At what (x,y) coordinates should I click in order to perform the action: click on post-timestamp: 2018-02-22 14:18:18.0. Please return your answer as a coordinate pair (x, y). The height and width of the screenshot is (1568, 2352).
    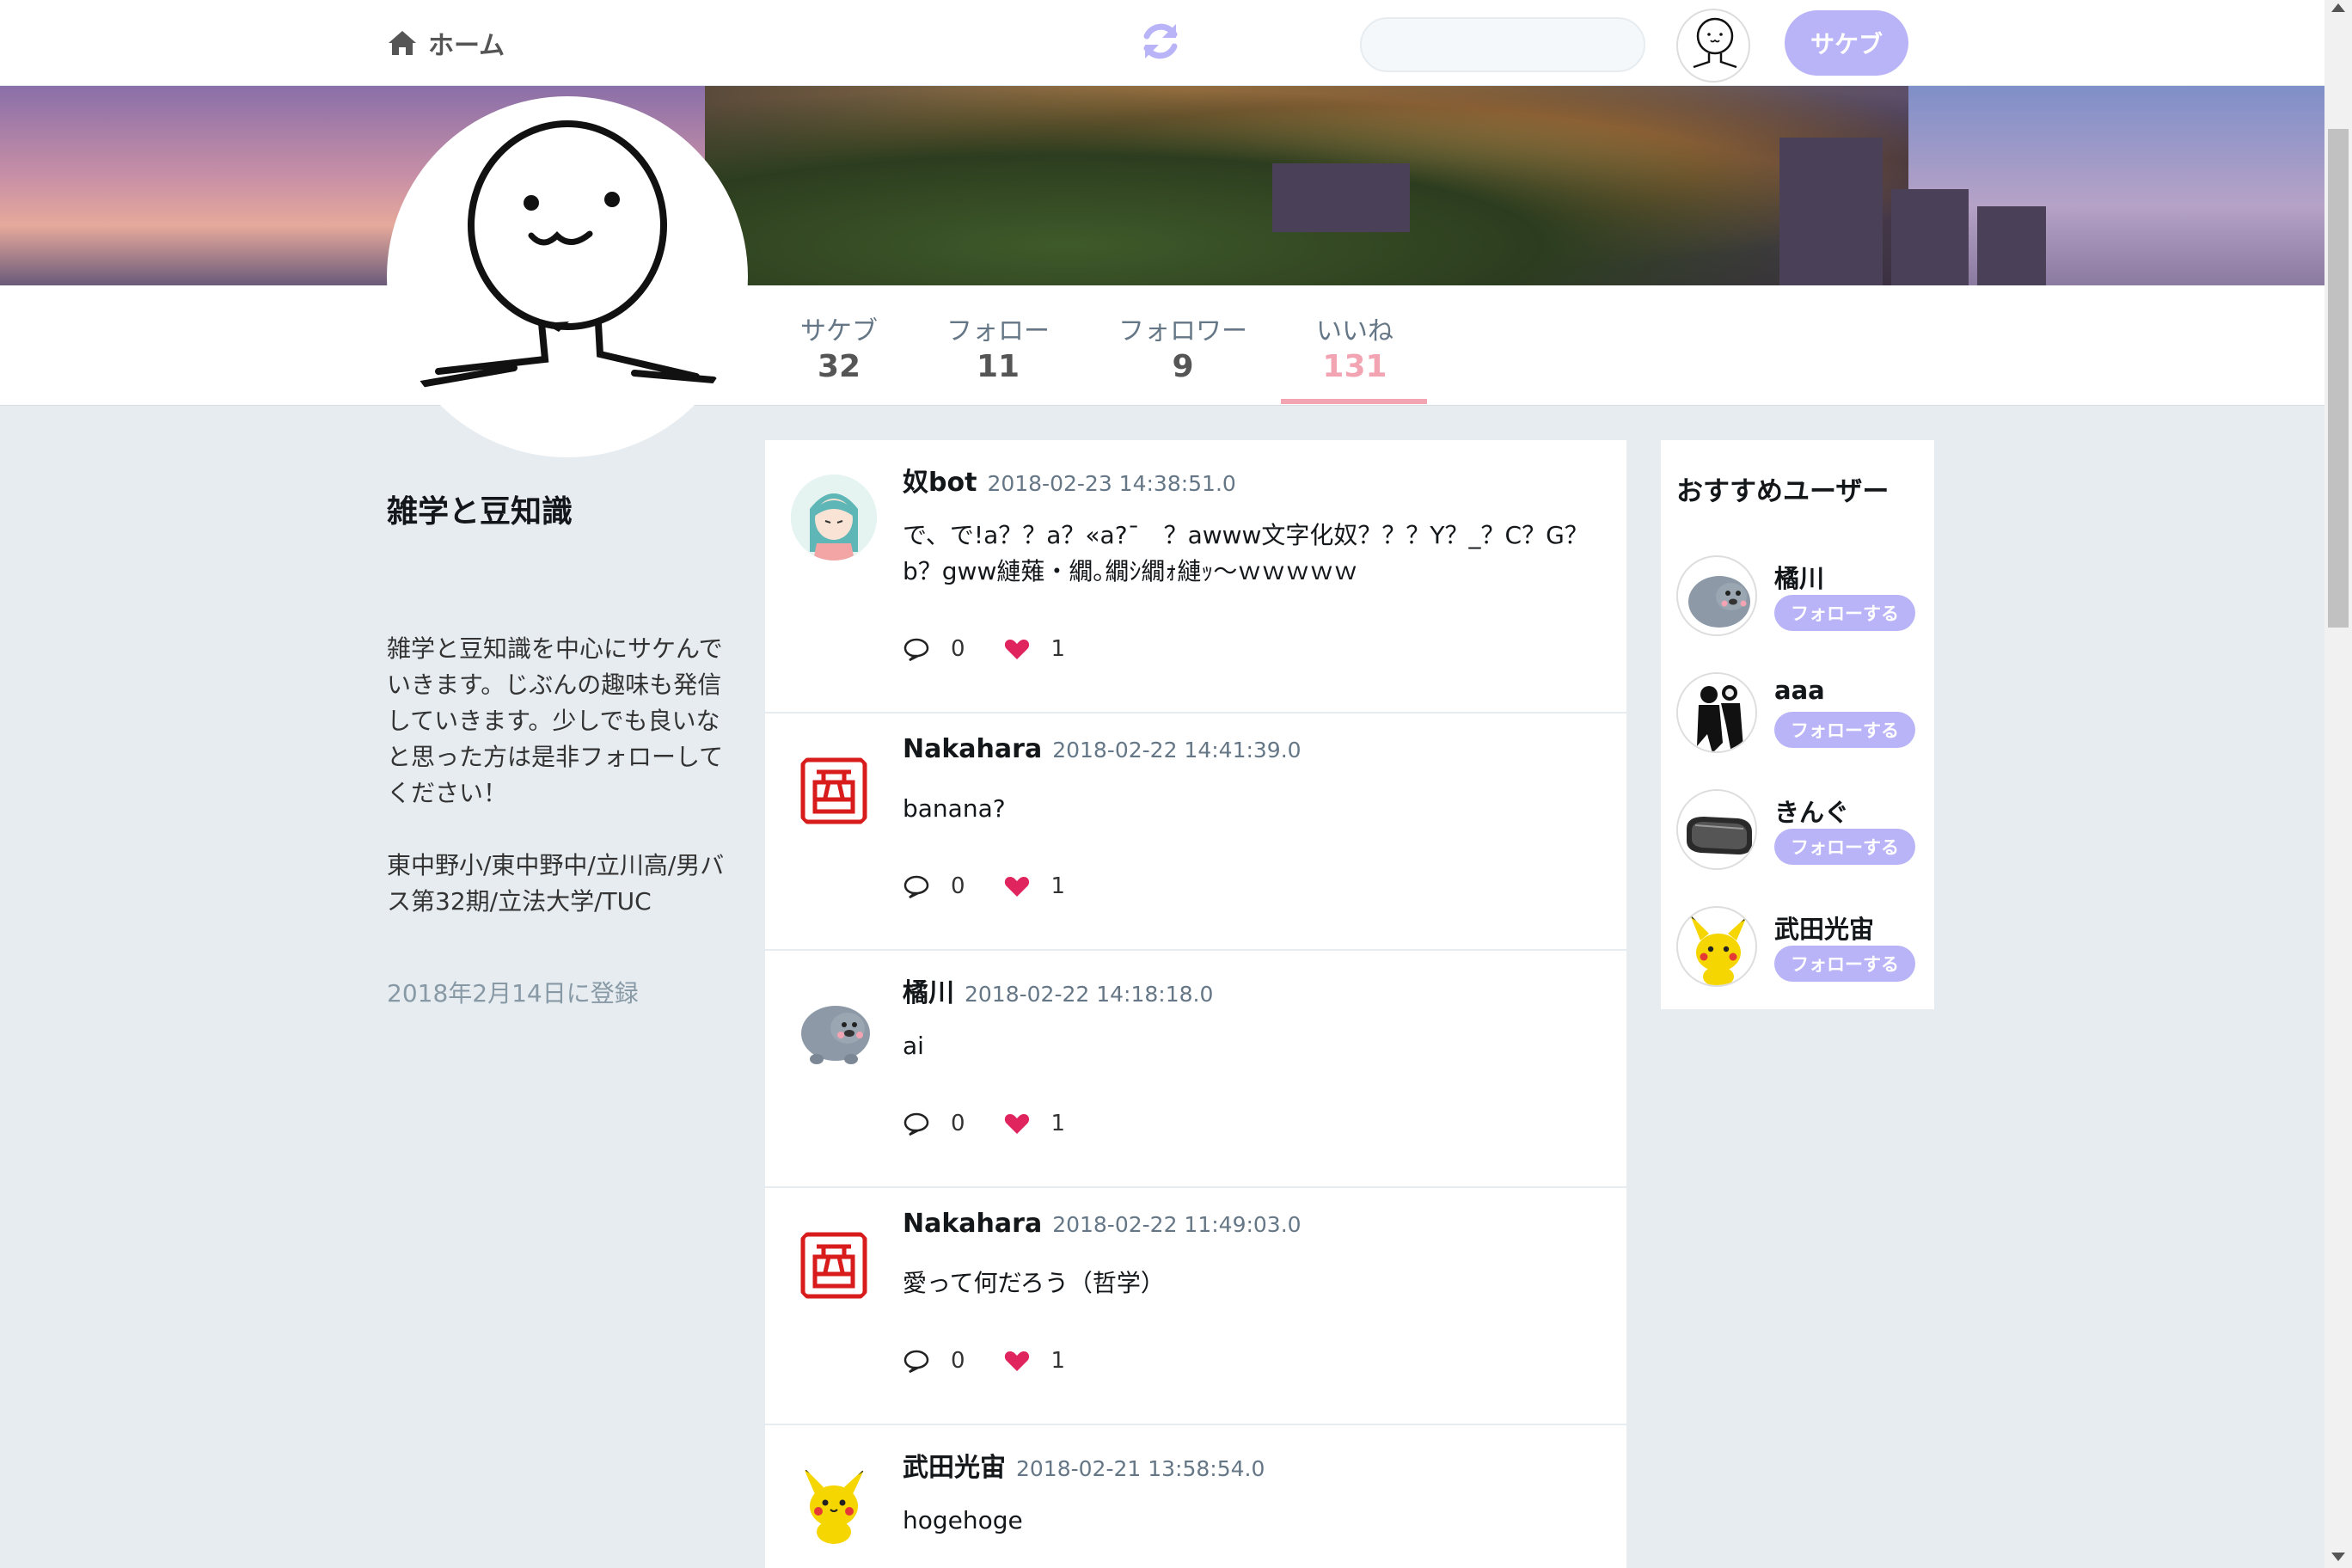
    Looking at the image, I should click on (1089, 994).